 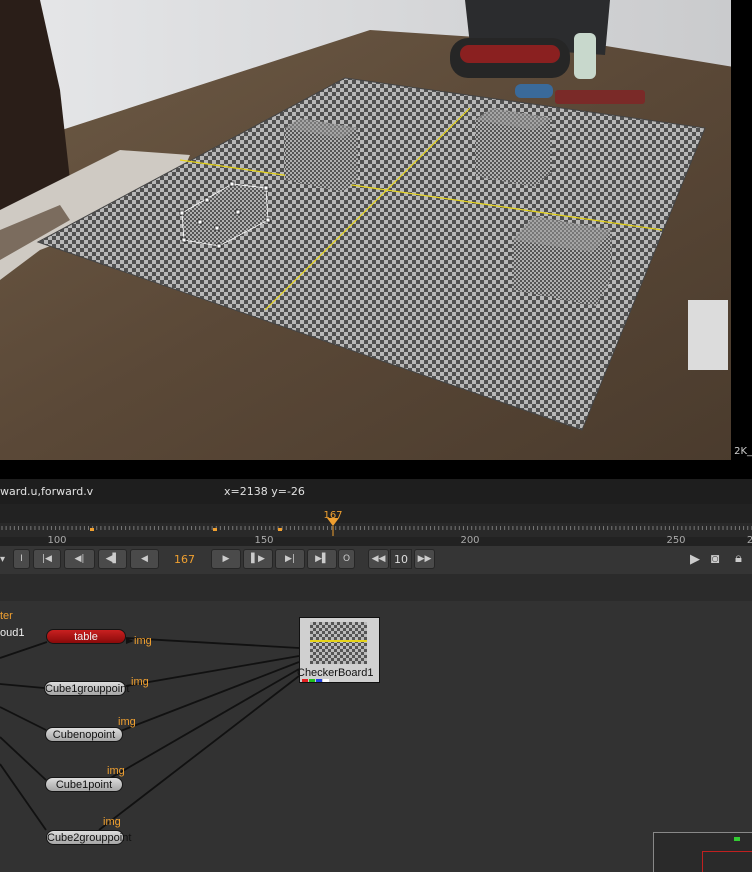 I want to click on minimap-viewport, so click(x=727, y=861).